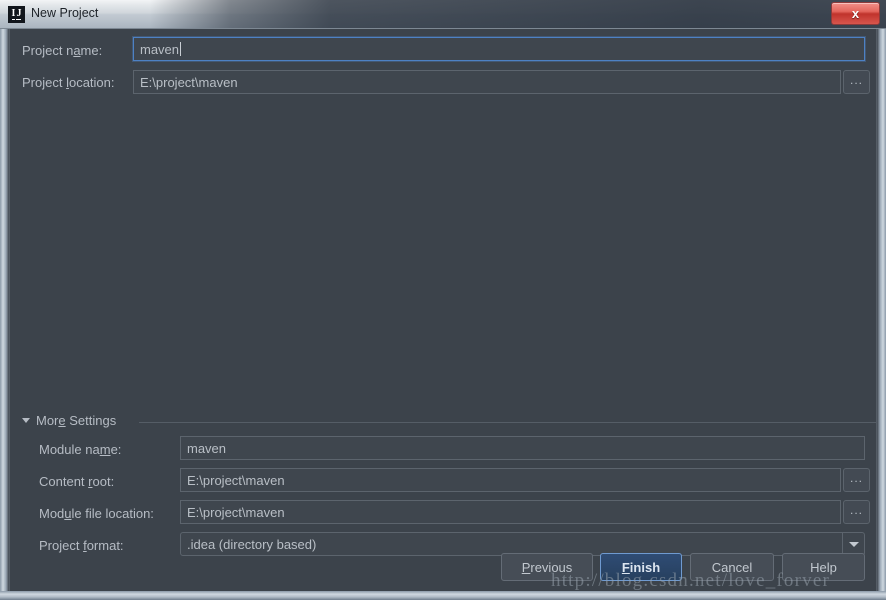 The image size is (886, 600). Describe the element at coordinates (76, 420) in the screenshot. I see `more-settings-label: More Settings` at that location.